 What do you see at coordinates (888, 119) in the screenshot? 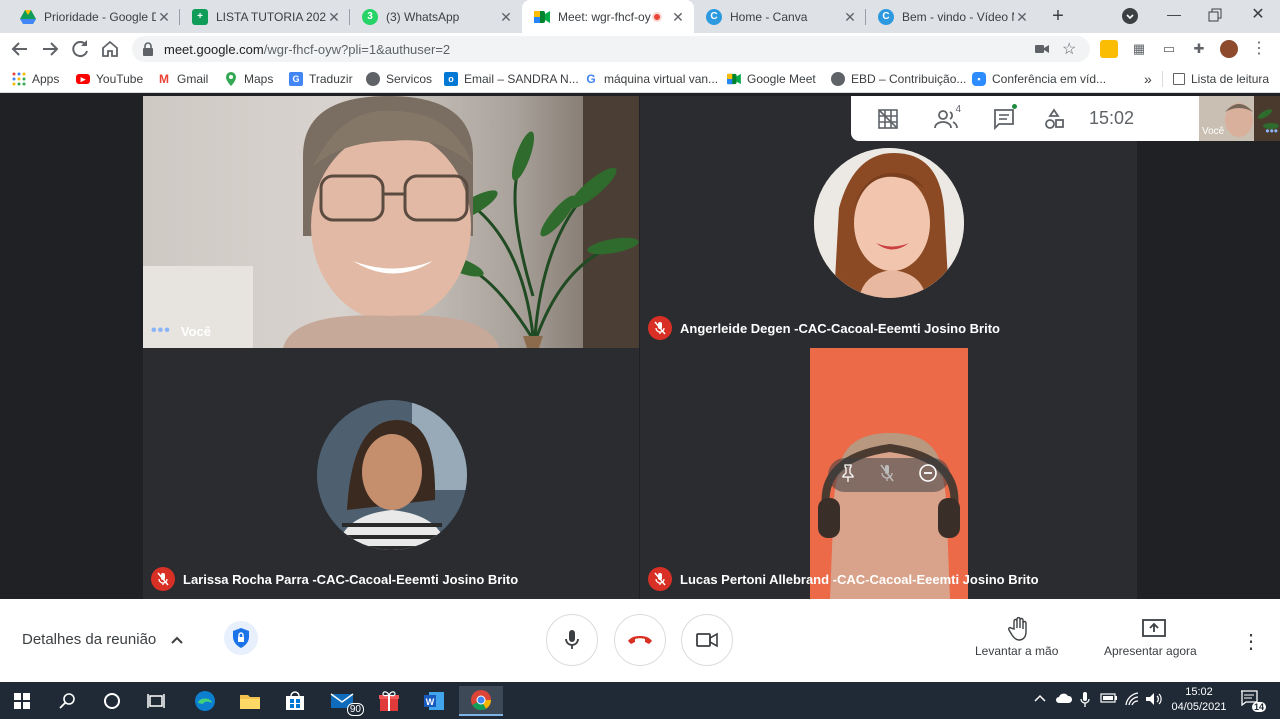
I see `layout-grid-button` at bounding box center [888, 119].